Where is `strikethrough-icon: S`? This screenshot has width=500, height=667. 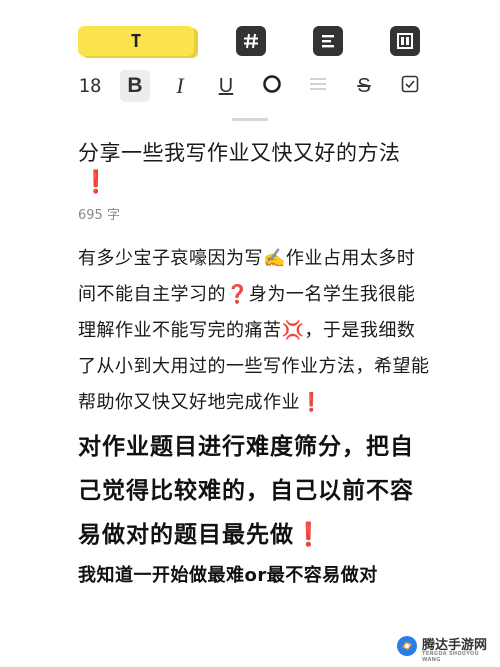 strikethrough-icon: S is located at coordinates (364, 85).